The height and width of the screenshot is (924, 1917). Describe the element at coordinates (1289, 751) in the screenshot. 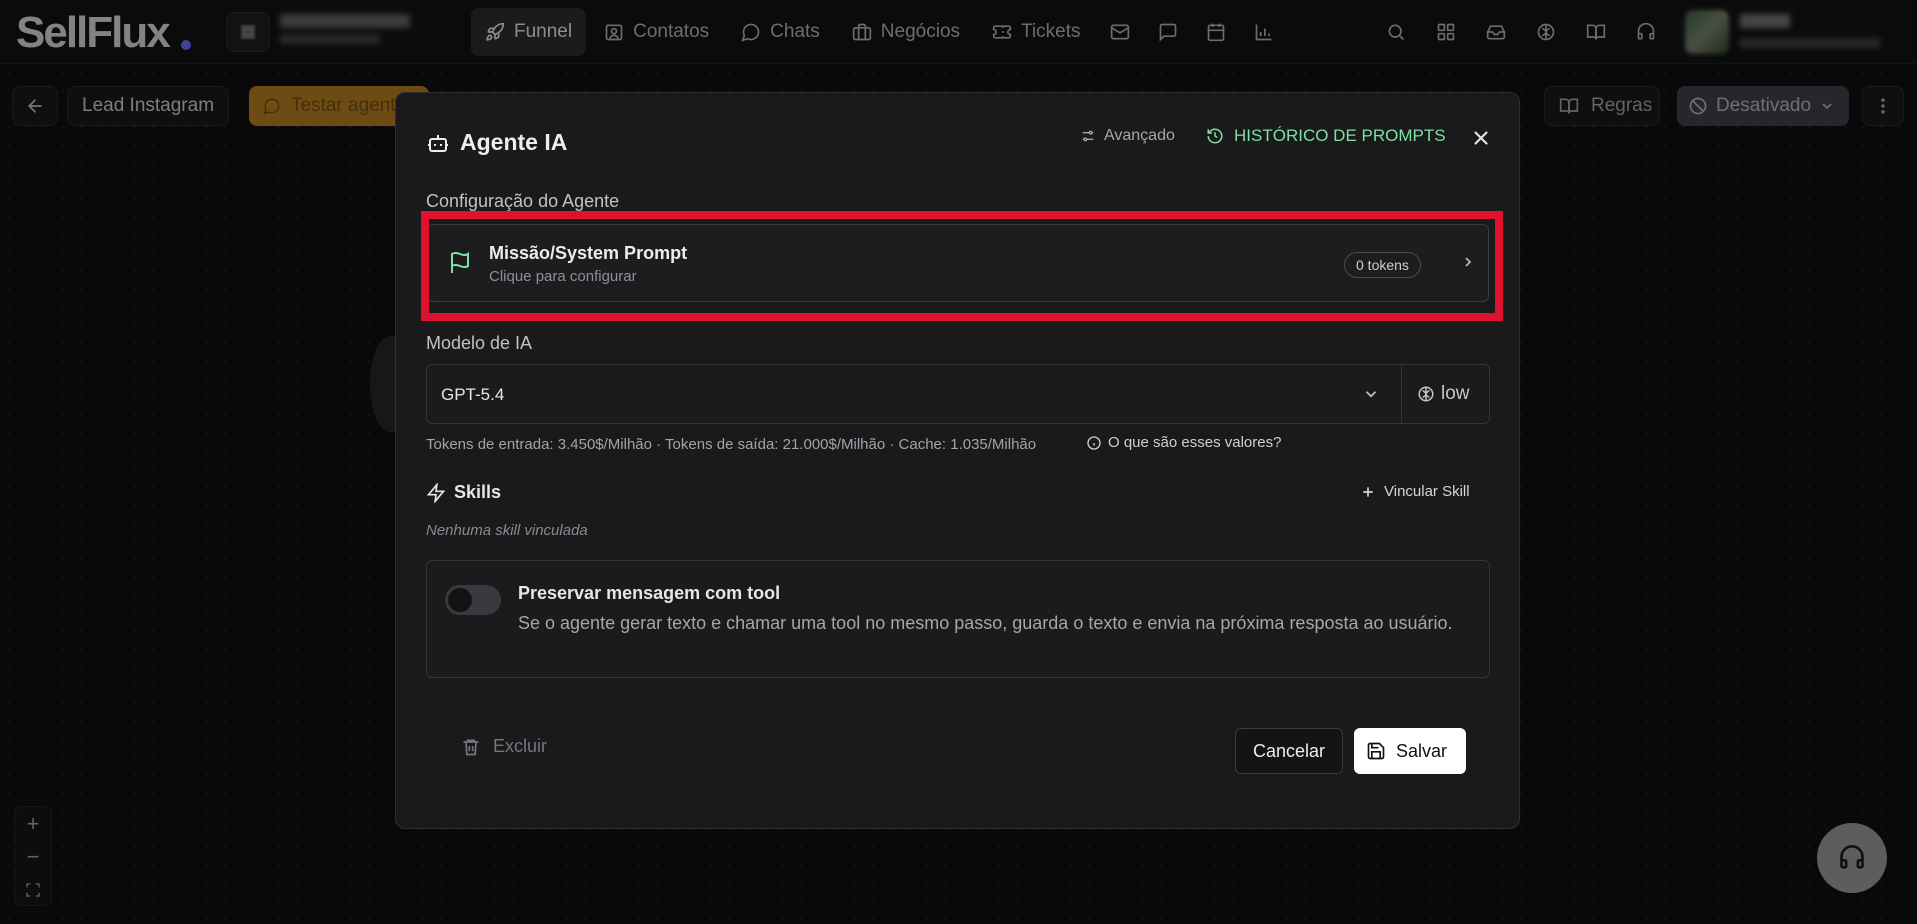

I see `cancel-button: Cancelar` at that location.